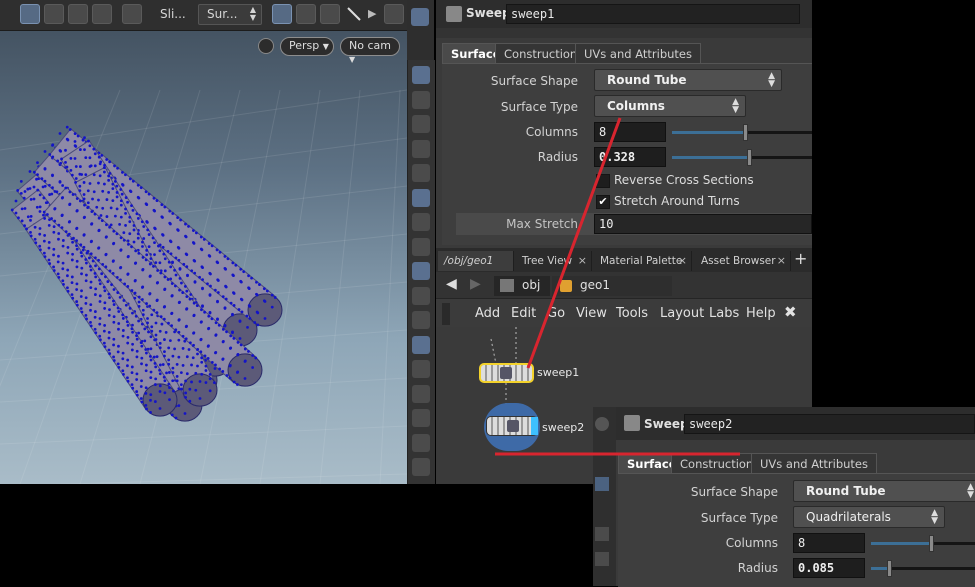  I want to click on annotation-line-sweep1, so click(574, 243).